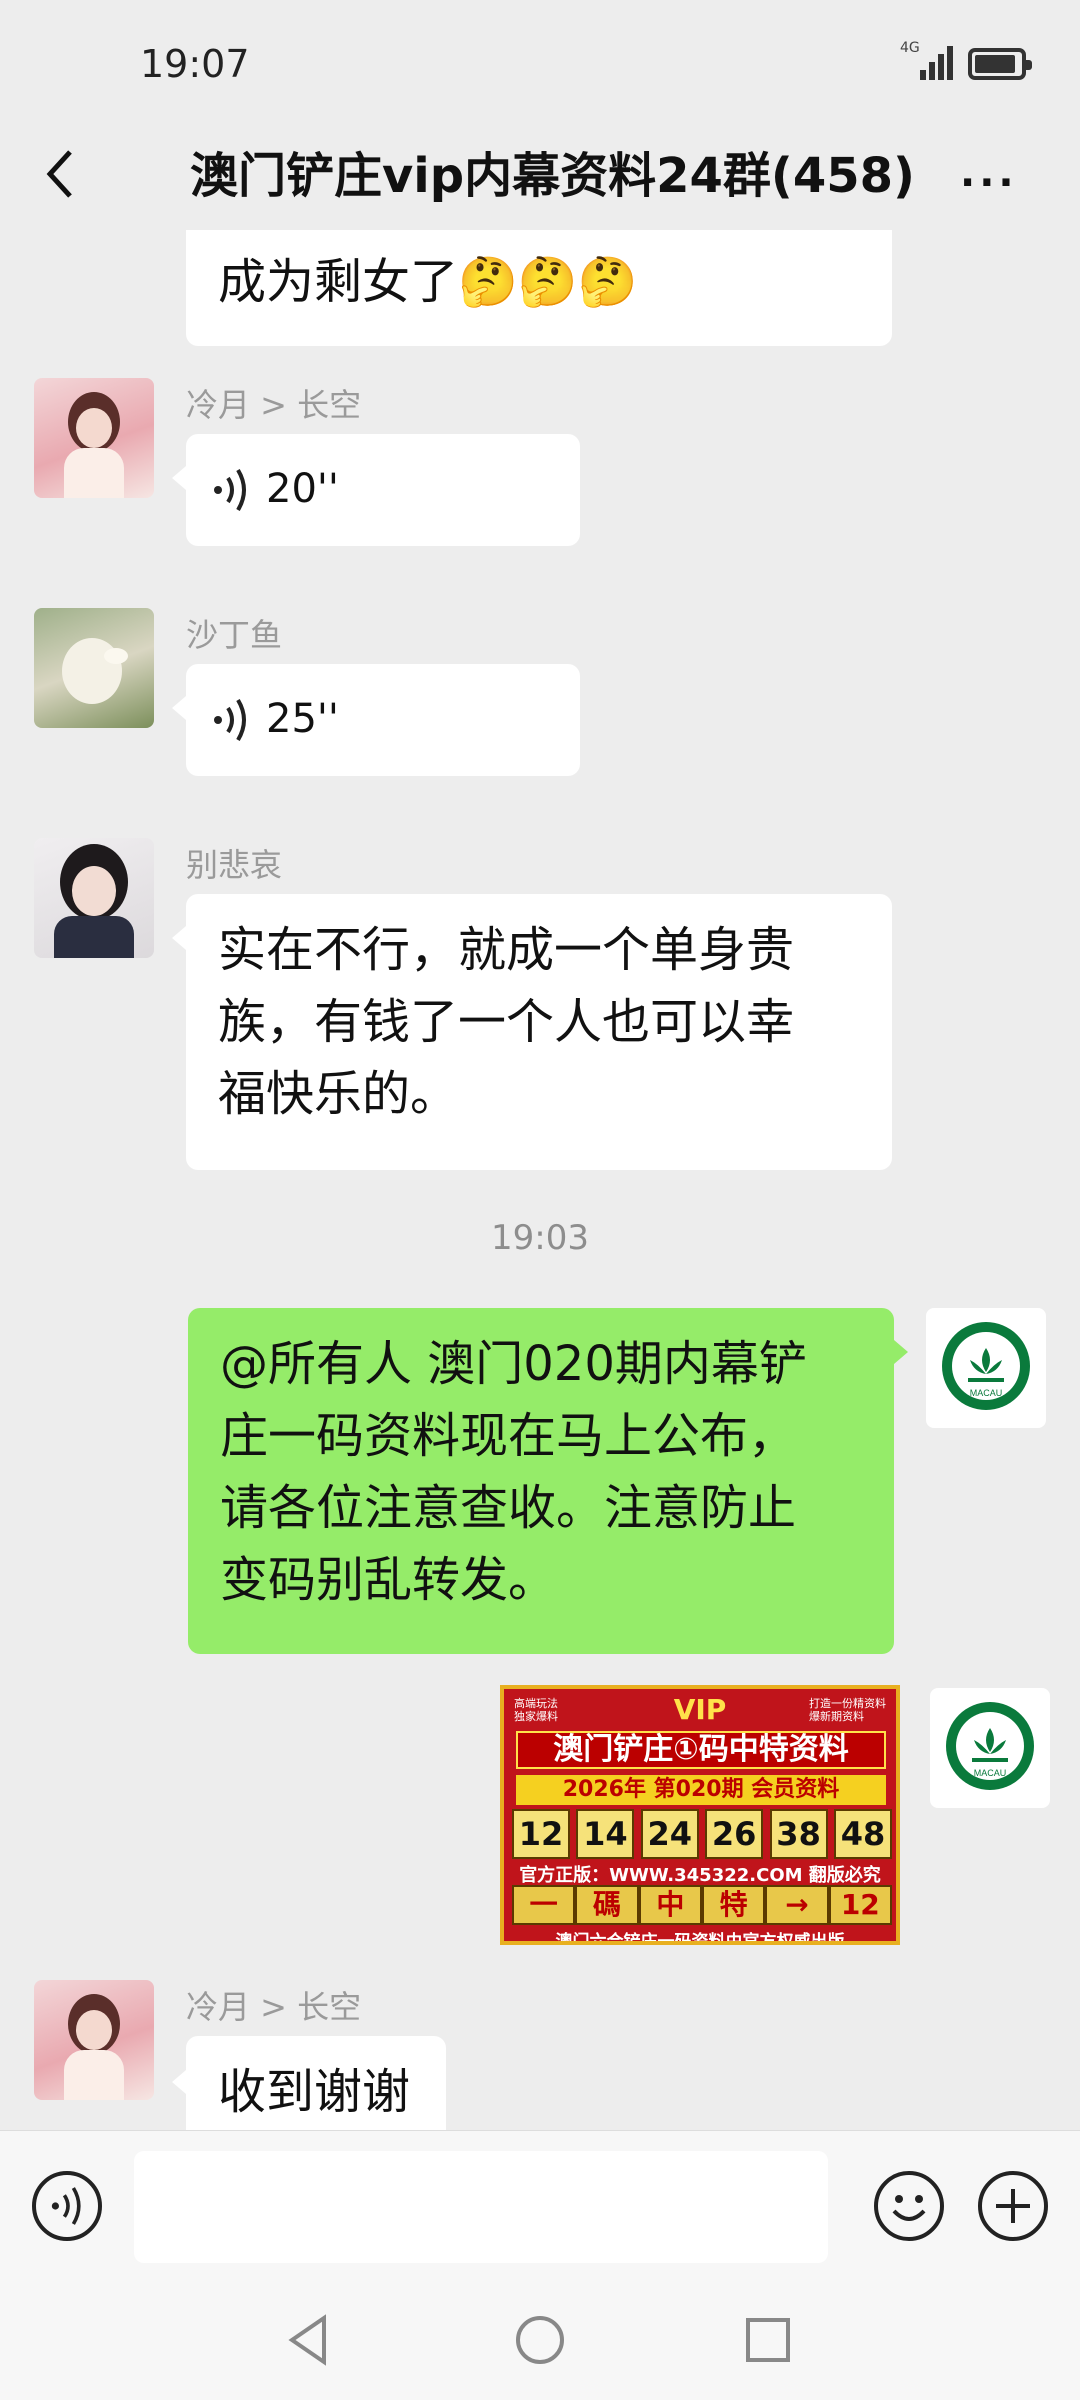 The width and height of the screenshot is (1080, 2400). What do you see at coordinates (701, 1750) in the screenshot?
I see `poster-headline: 澳门铲庄①码中特资料` at bounding box center [701, 1750].